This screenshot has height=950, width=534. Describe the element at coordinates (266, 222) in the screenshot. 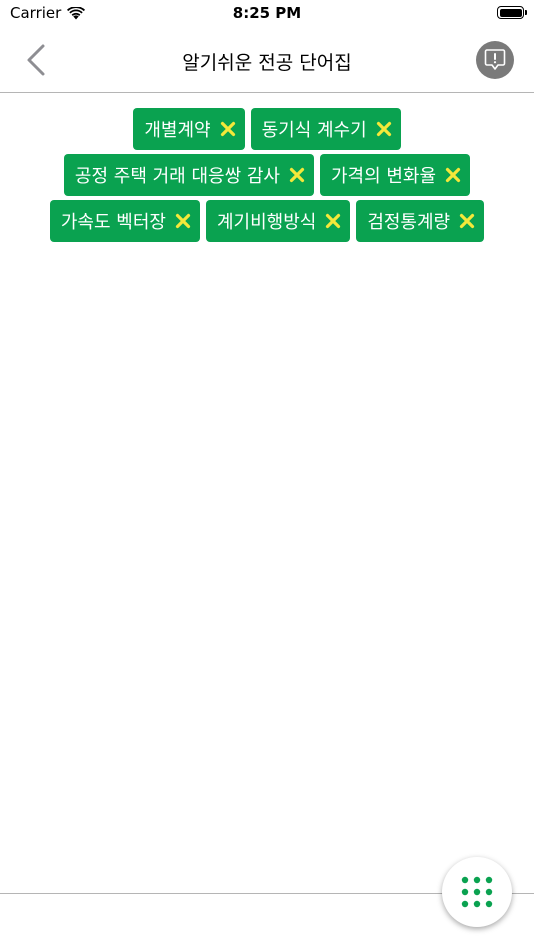

I see `term-tag-label: 계기비행방식` at that location.